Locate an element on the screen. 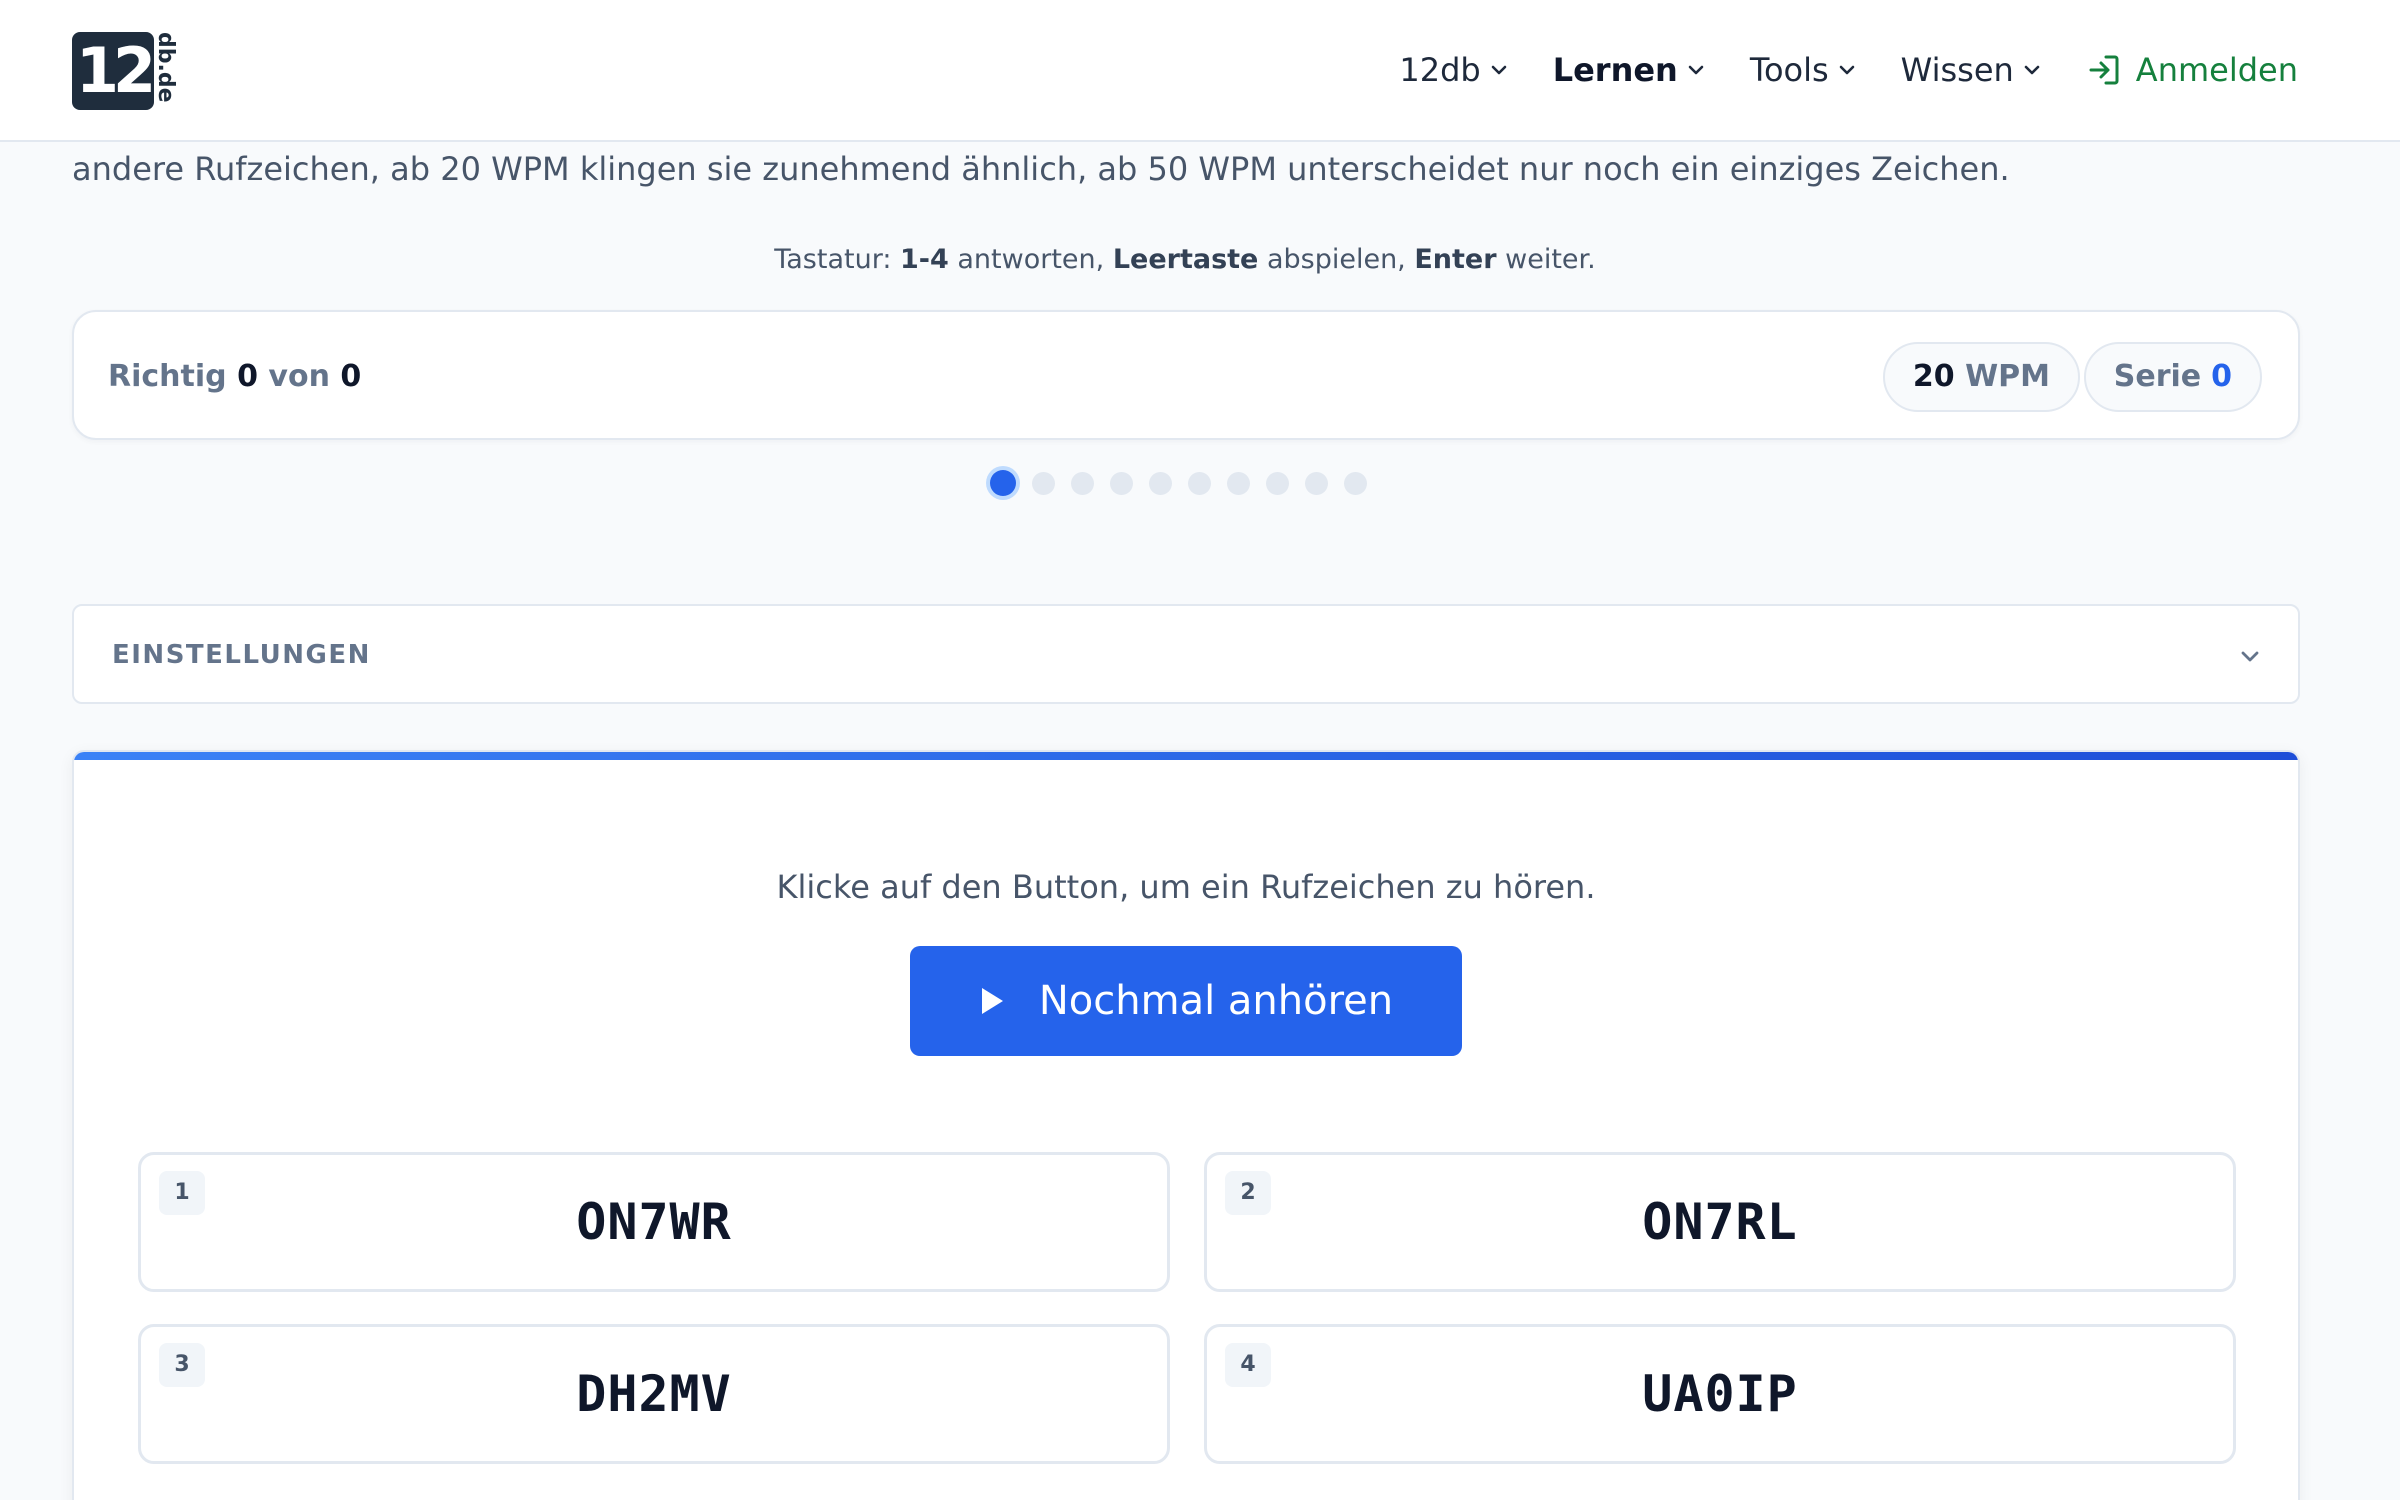 This screenshot has width=2400, height=1500. logo-domain: db.de is located at coordinates (165, 67).